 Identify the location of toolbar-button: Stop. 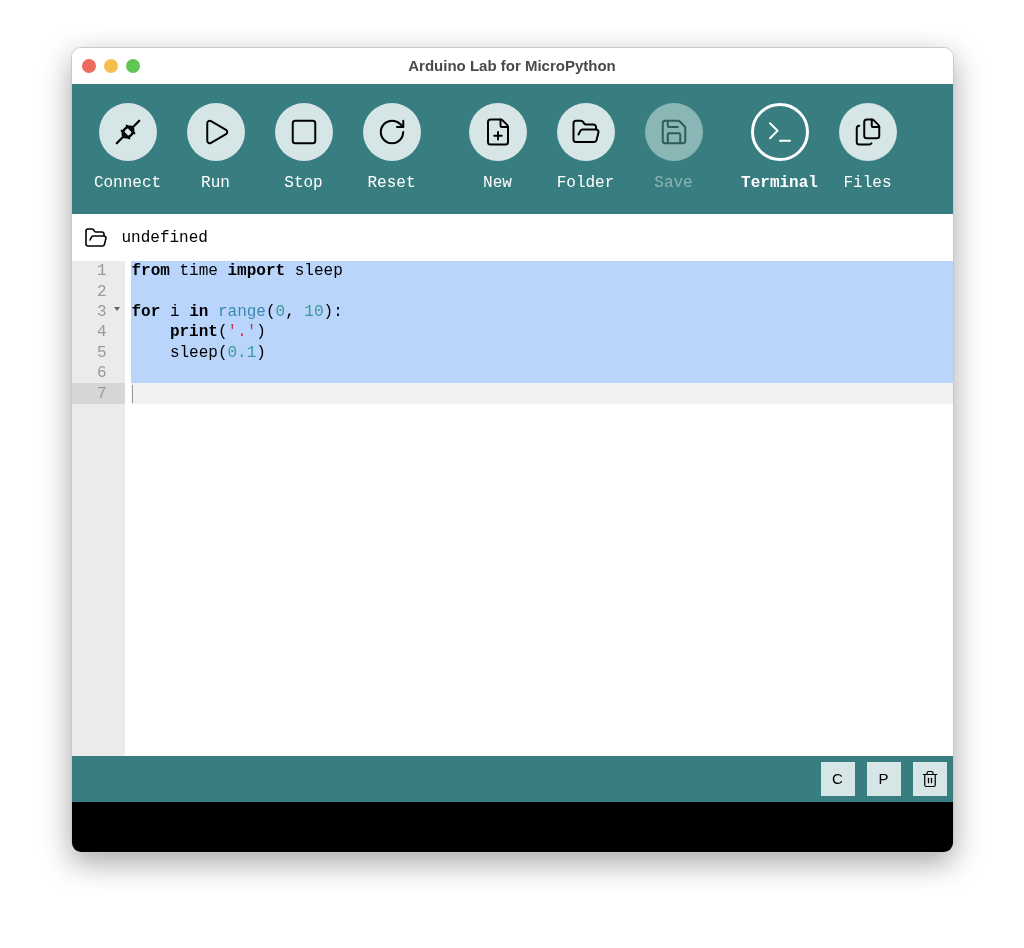
(303, 149).